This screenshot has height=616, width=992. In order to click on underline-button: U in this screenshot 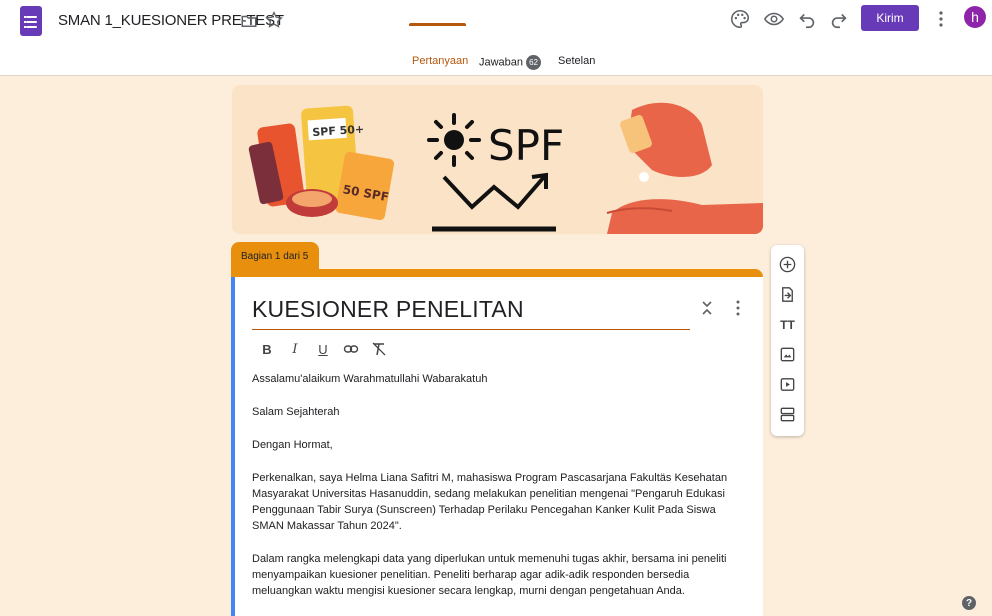, I will do `click(323, 349)`.